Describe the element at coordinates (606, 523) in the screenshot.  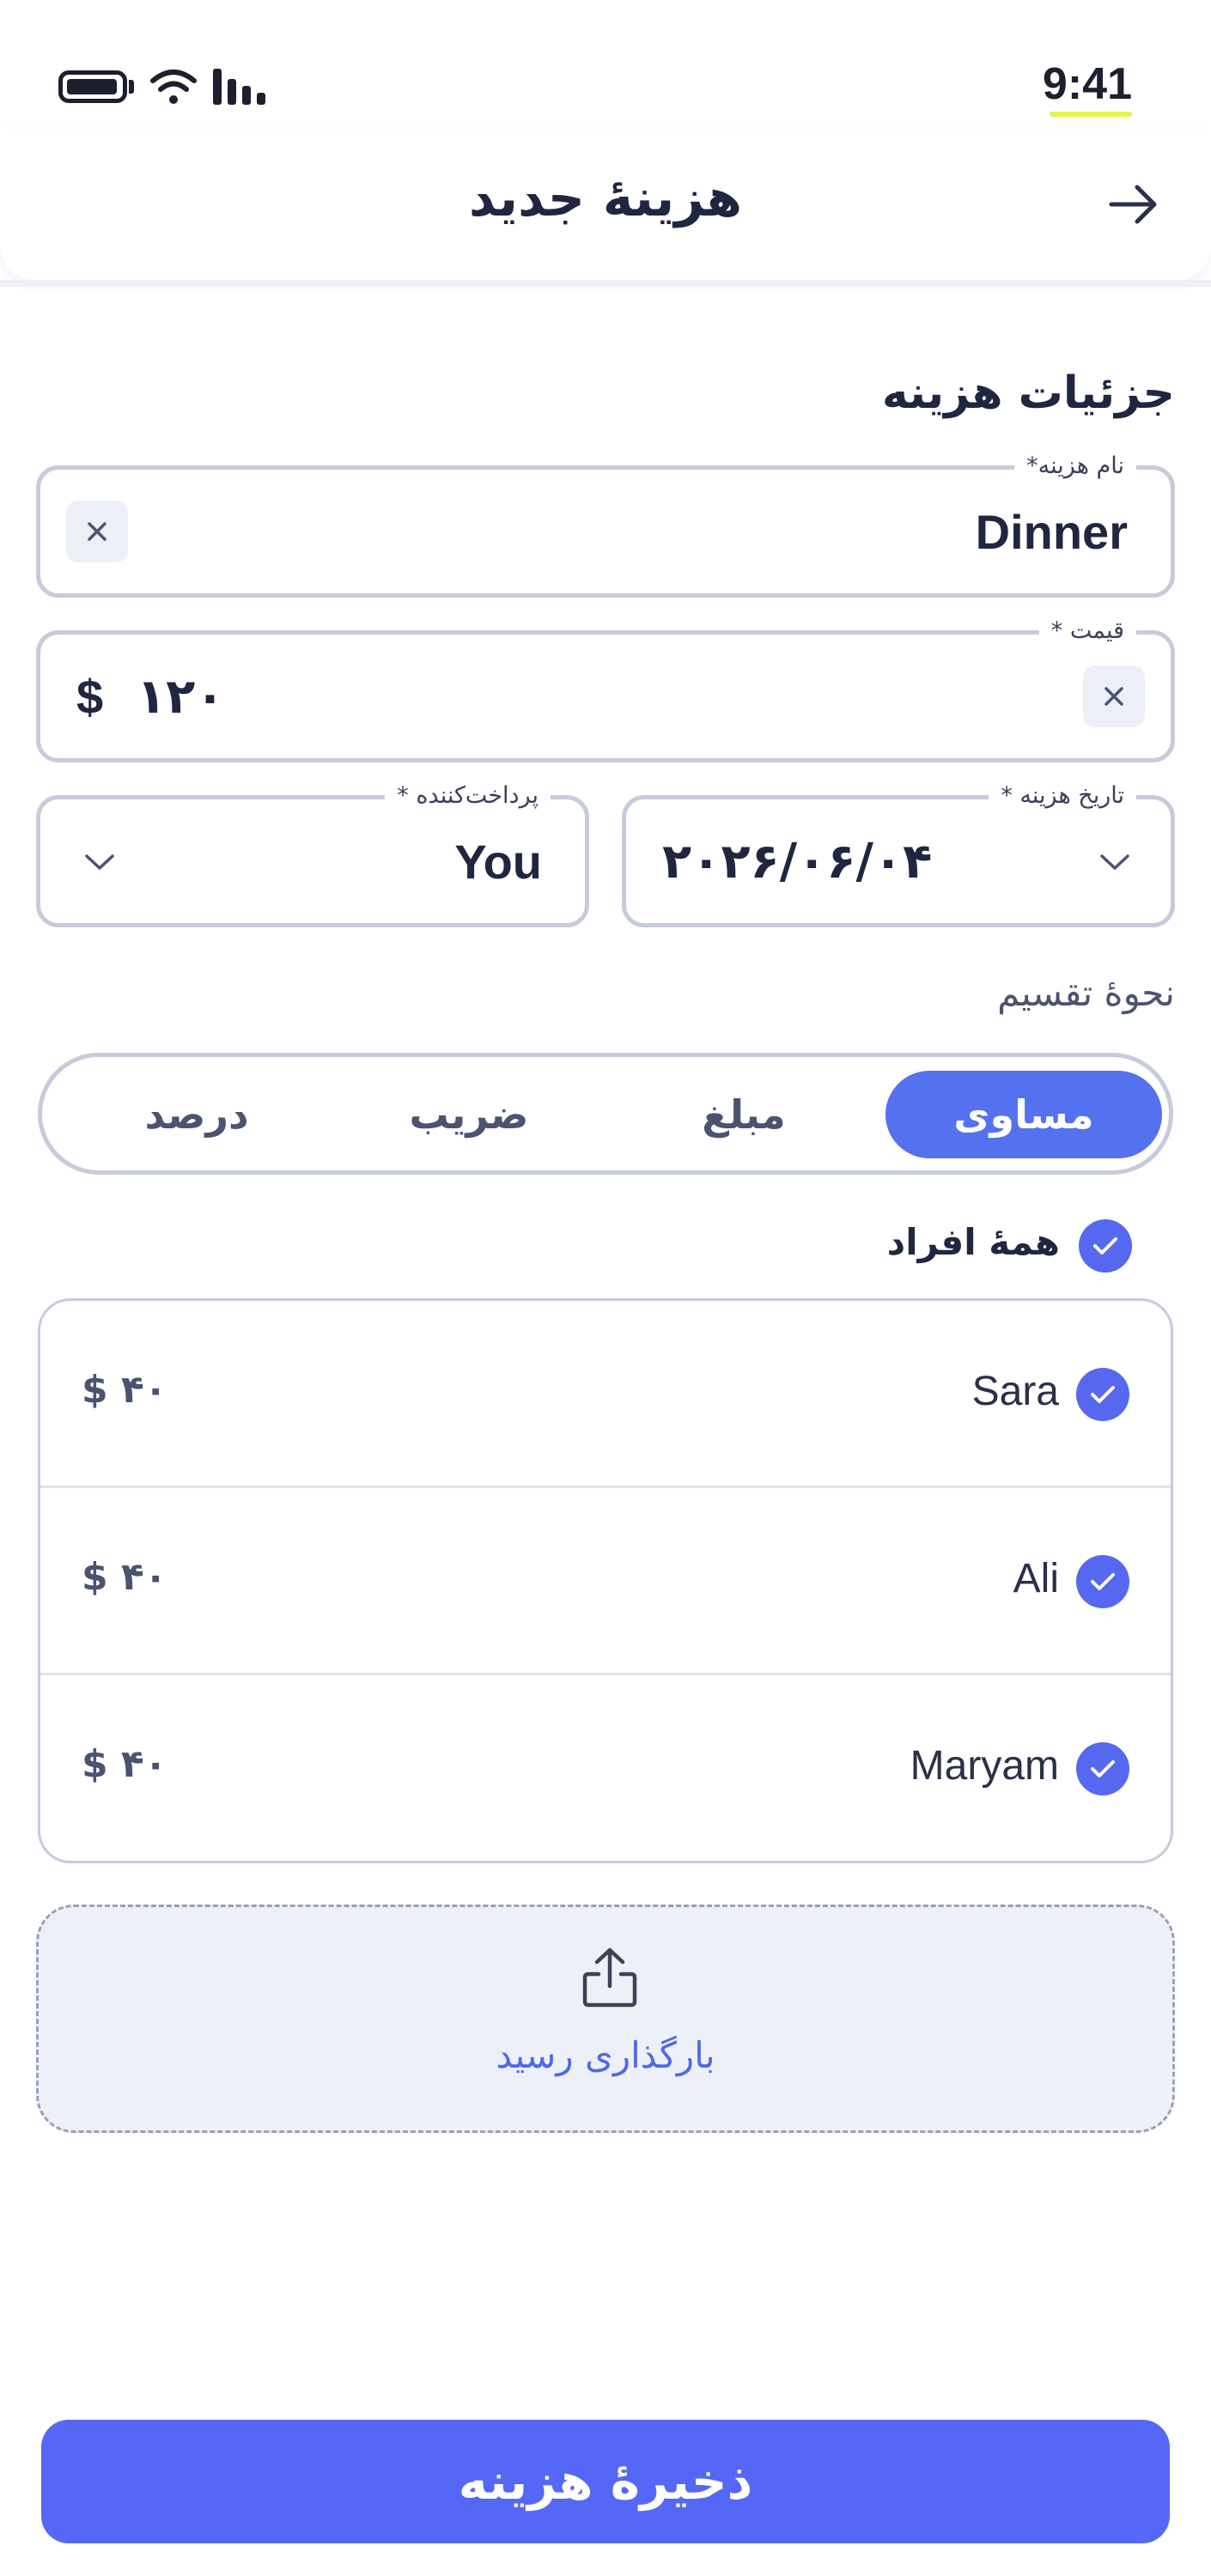
I see `expense-name-field: نام هزینه* Dinner` at that location.